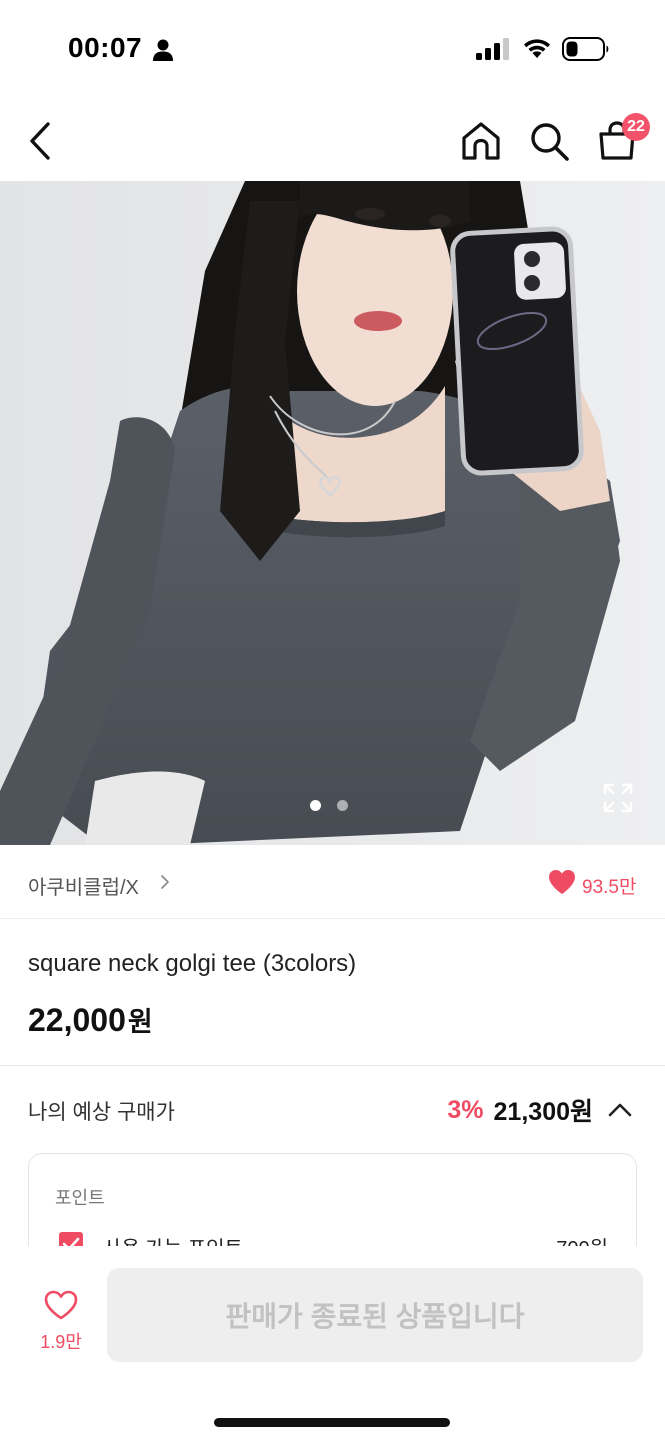 Image resolution: width=665 pixels, height=1440 pixels. What do you see at coordinates (332, 50) in the screenshot?
I see `status-bar: 00:07` at bounding box center [332, 50].